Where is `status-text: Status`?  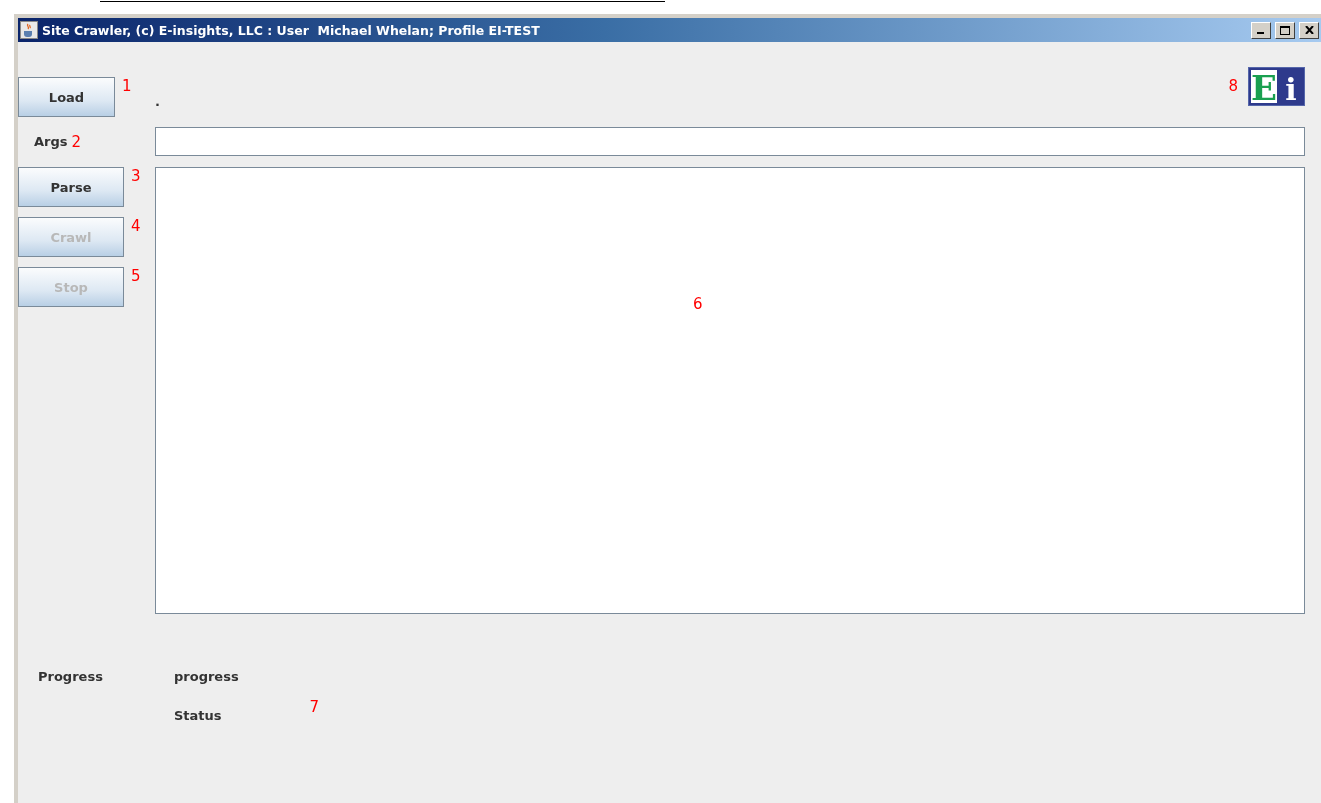
status-text: Status is located at coordinates (198, 715).